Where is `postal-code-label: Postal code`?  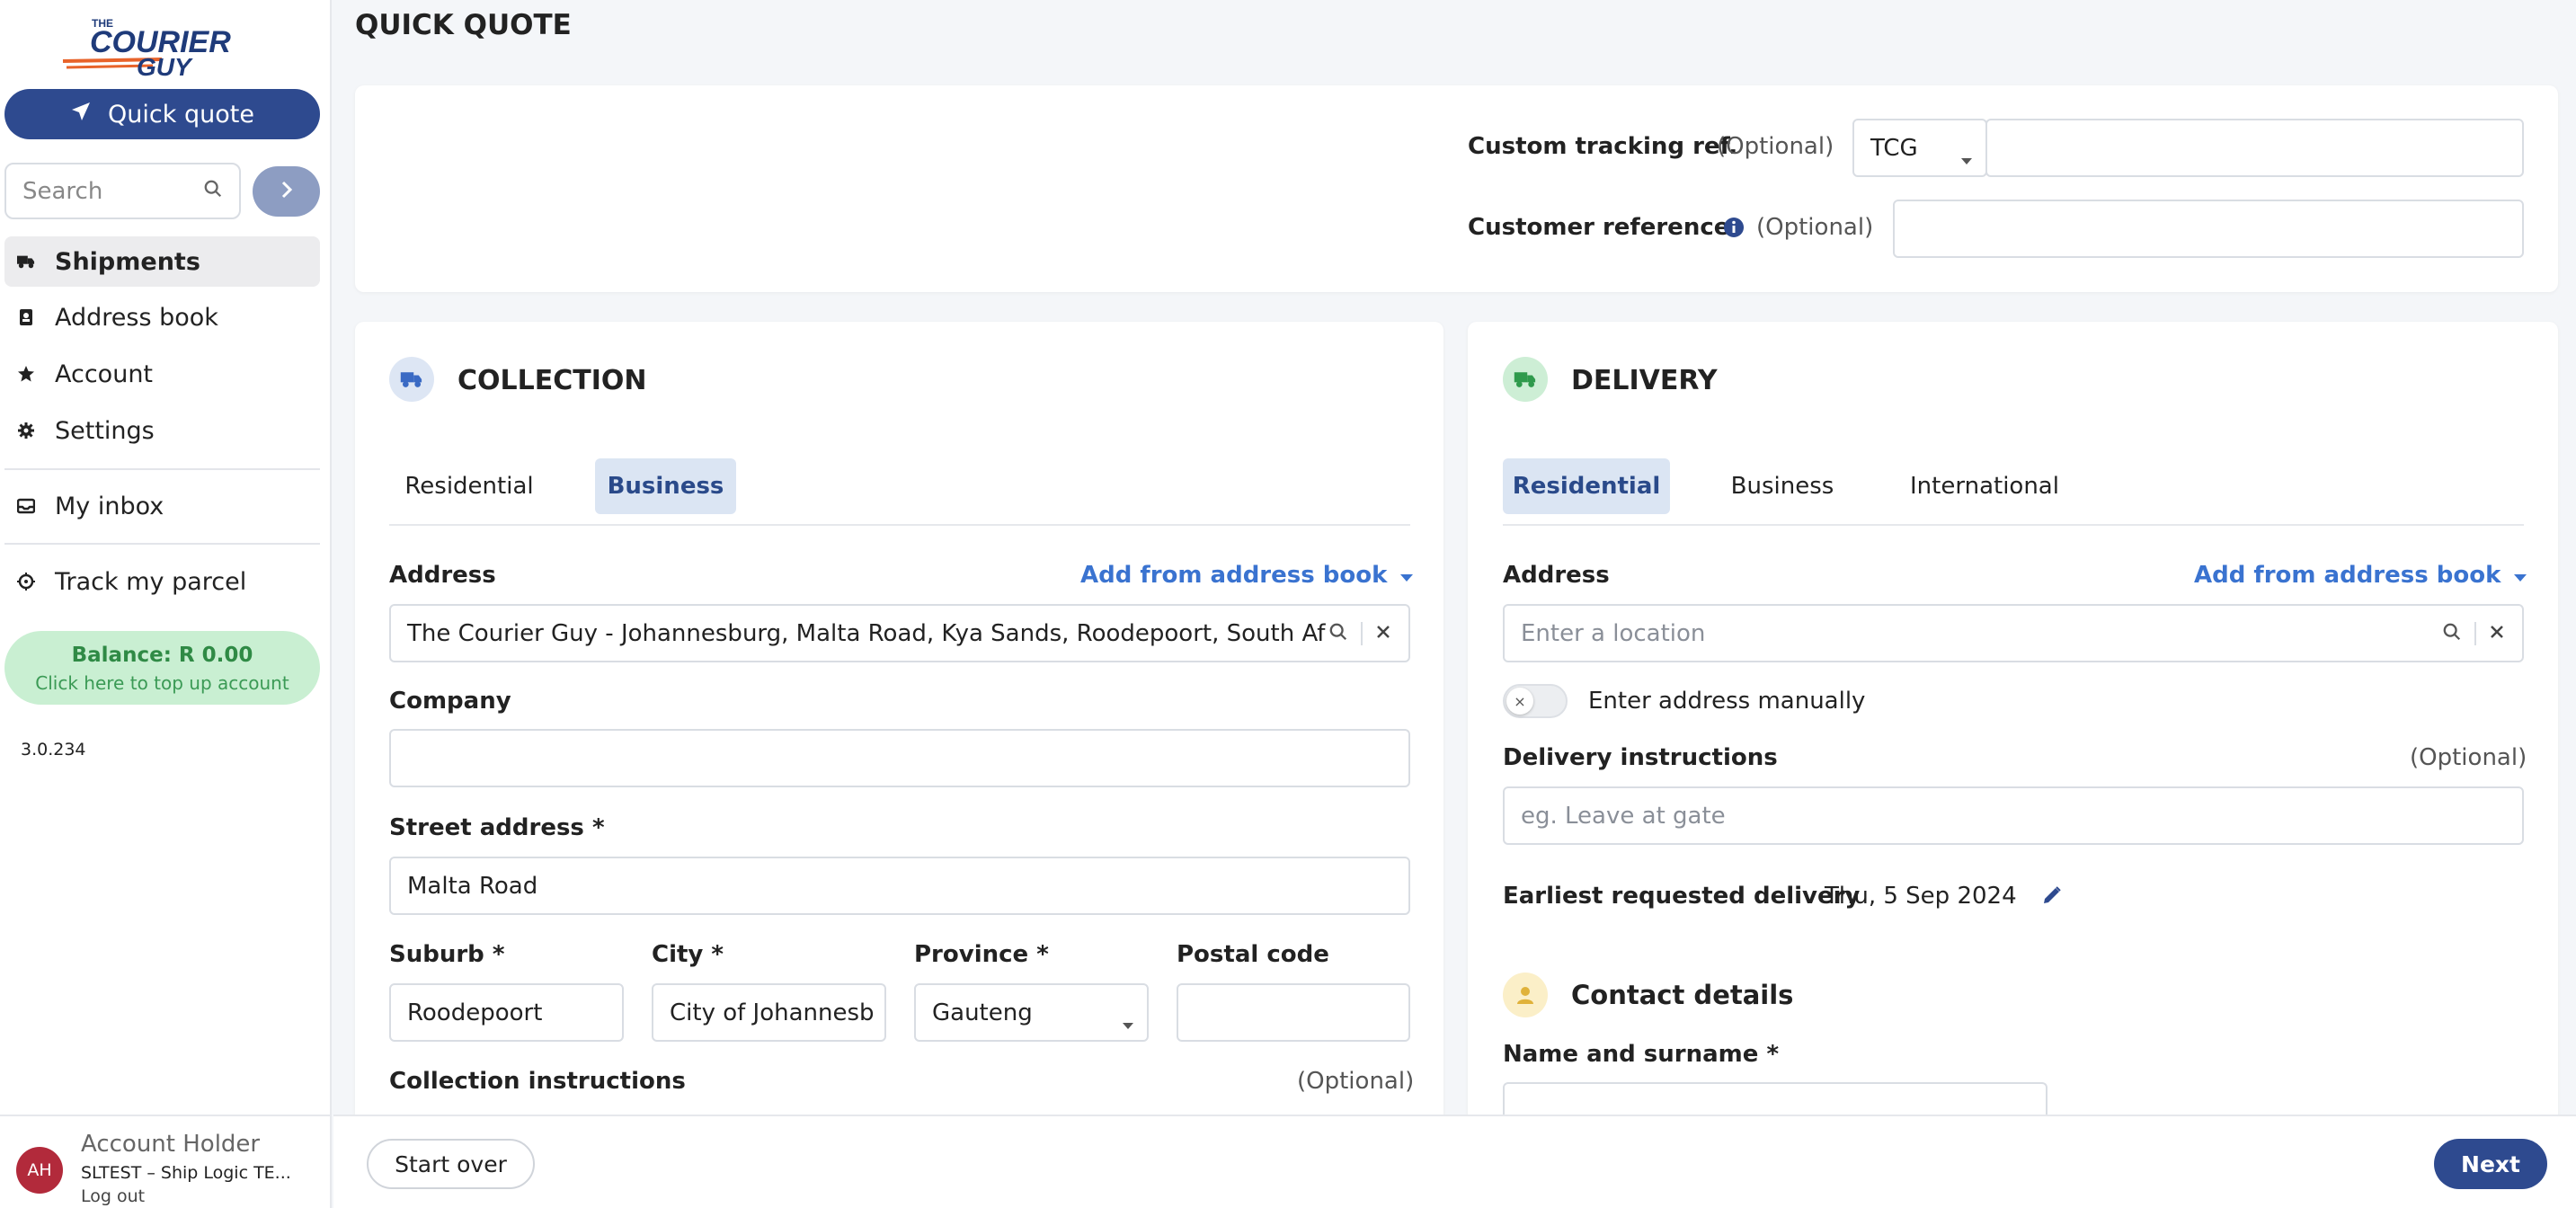 postal-code-label: Postal code is located at coordinates (1253, 954).